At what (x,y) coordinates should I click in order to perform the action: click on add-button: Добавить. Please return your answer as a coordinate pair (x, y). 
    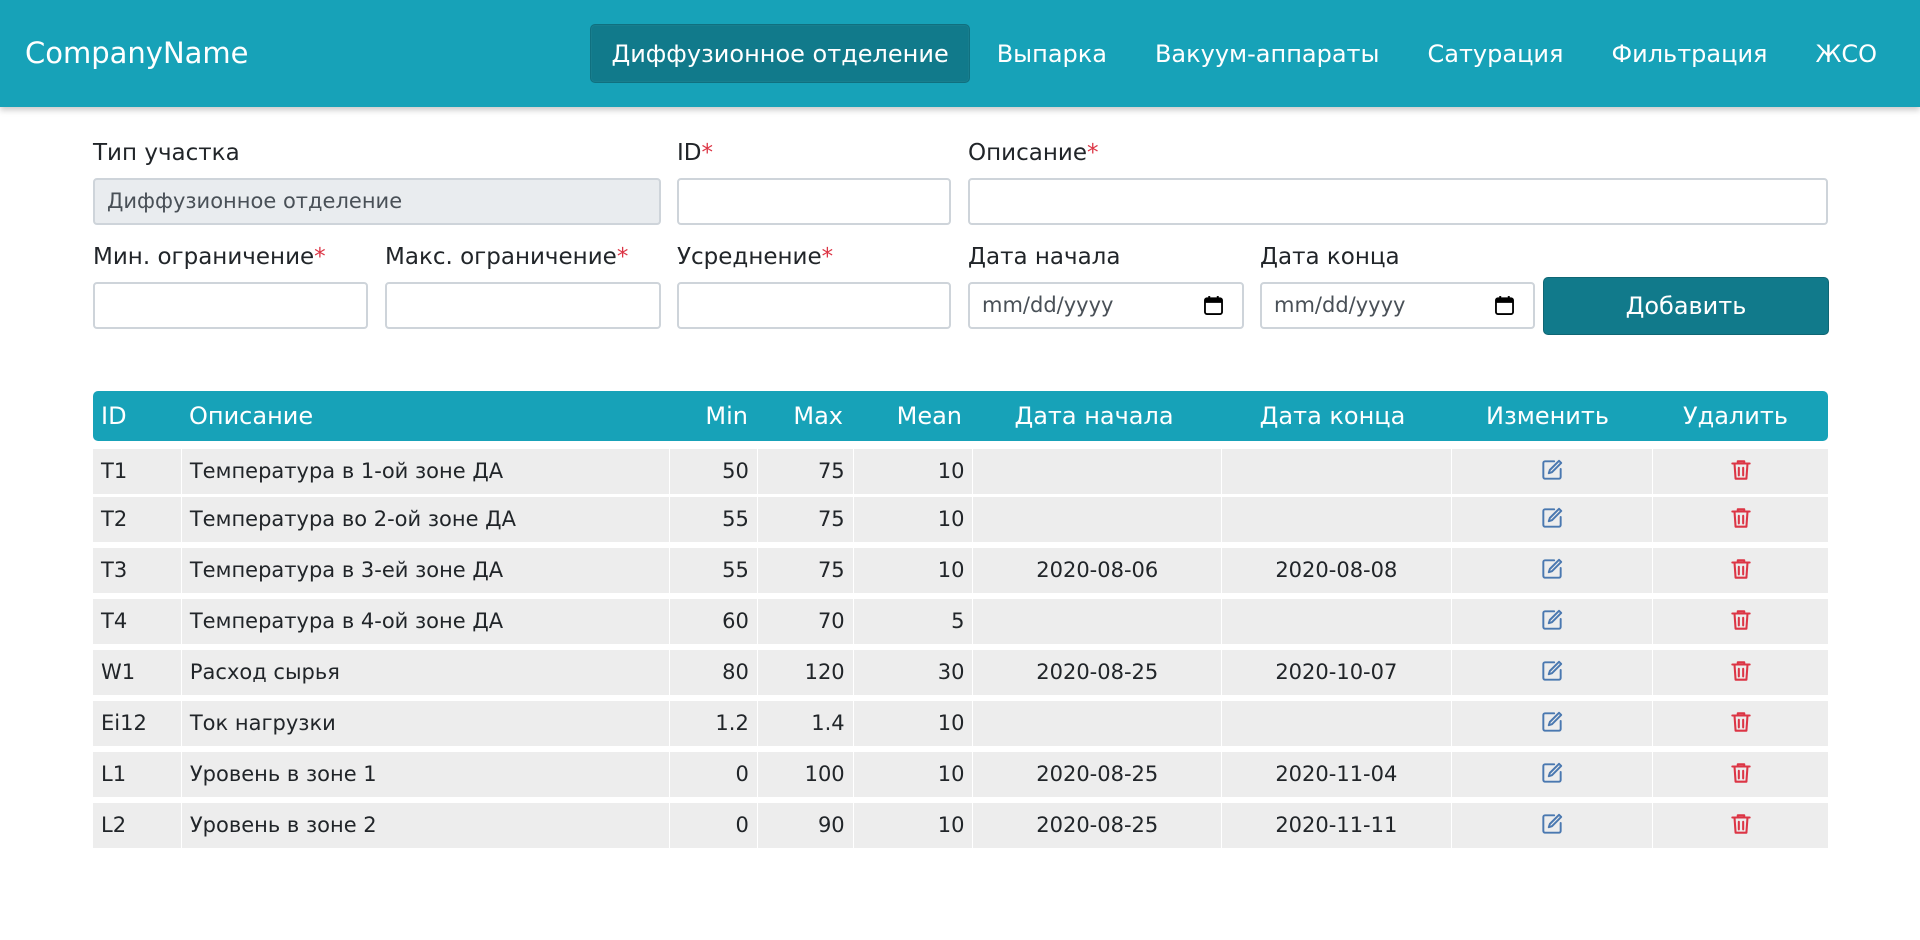
    Looking at the image, I should click on (1686, 306).